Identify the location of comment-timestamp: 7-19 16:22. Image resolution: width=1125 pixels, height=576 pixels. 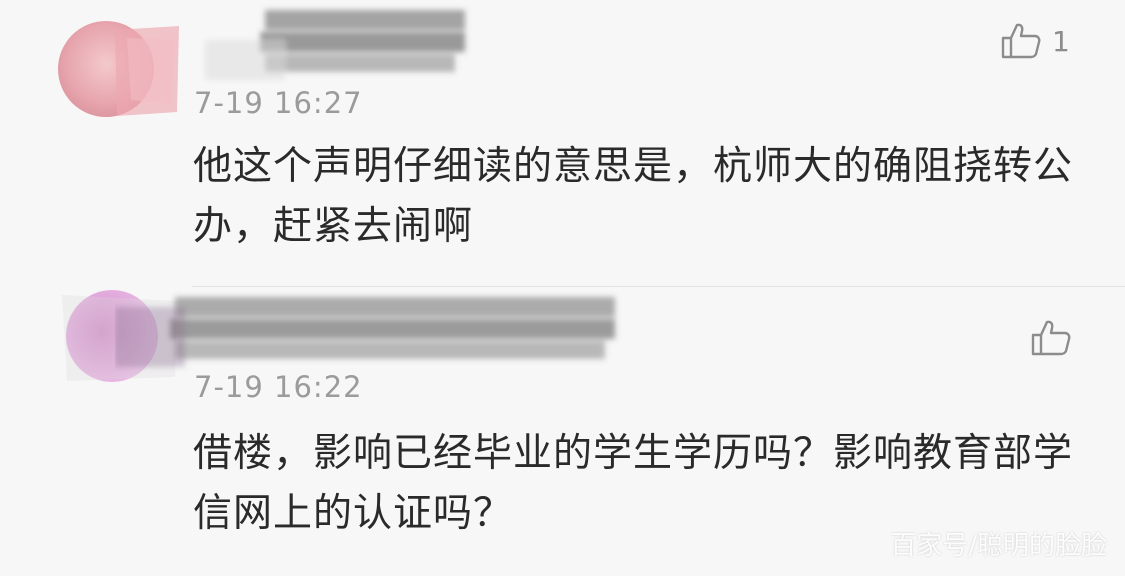
(278, 387).